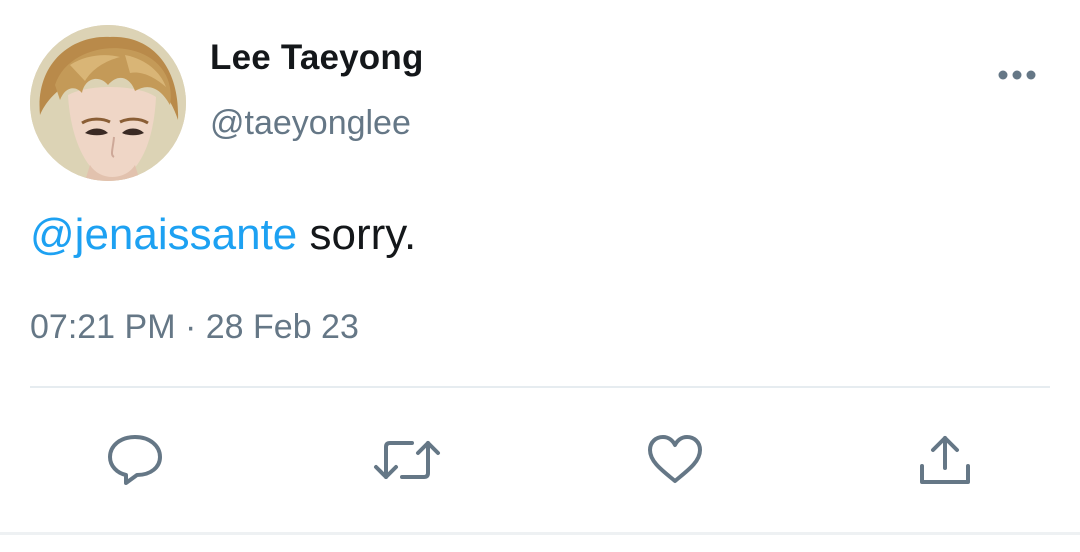 This screenshot has width=1080, height=552. Describe the element at coordinates (540, 387) in the screenshot. I see `divider` at that location.